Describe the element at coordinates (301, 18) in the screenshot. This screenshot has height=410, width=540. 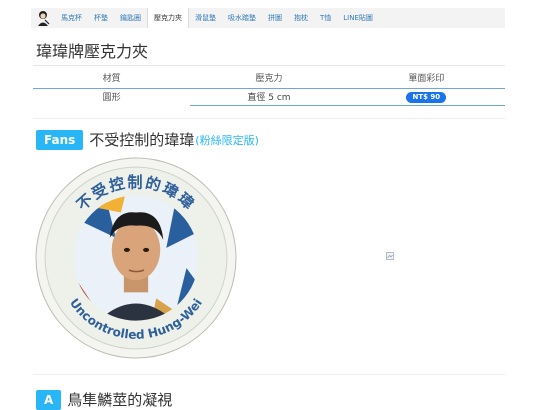
I see `nav-item-pillow: 抱枕` at that location.